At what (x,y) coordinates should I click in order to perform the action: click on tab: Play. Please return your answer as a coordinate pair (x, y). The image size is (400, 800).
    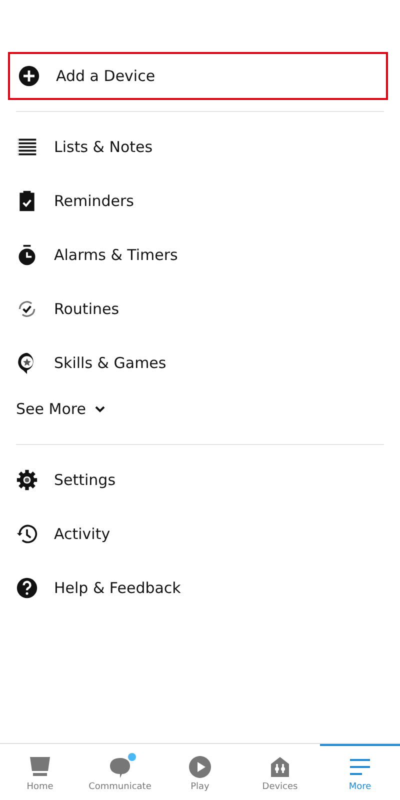
    Looking at the image, I should click on (200, 772).